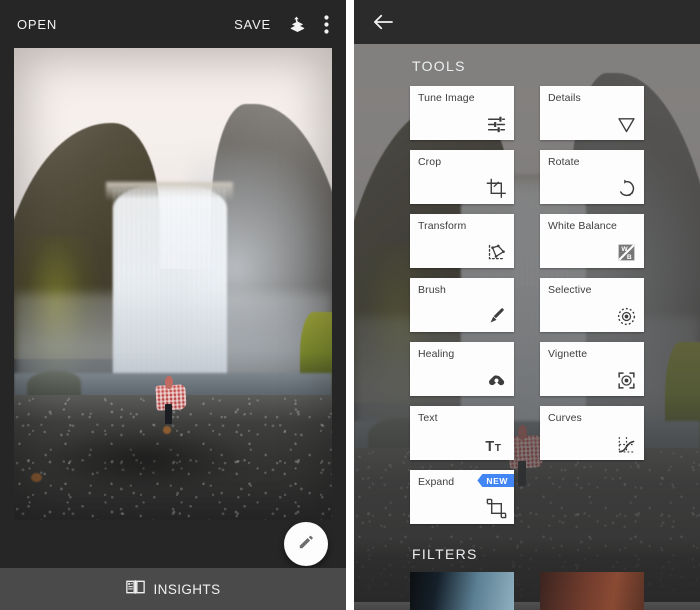 This screenshot has height=610, width=700. I want to click on tool-card-transform: Transform, so click(462, 241).